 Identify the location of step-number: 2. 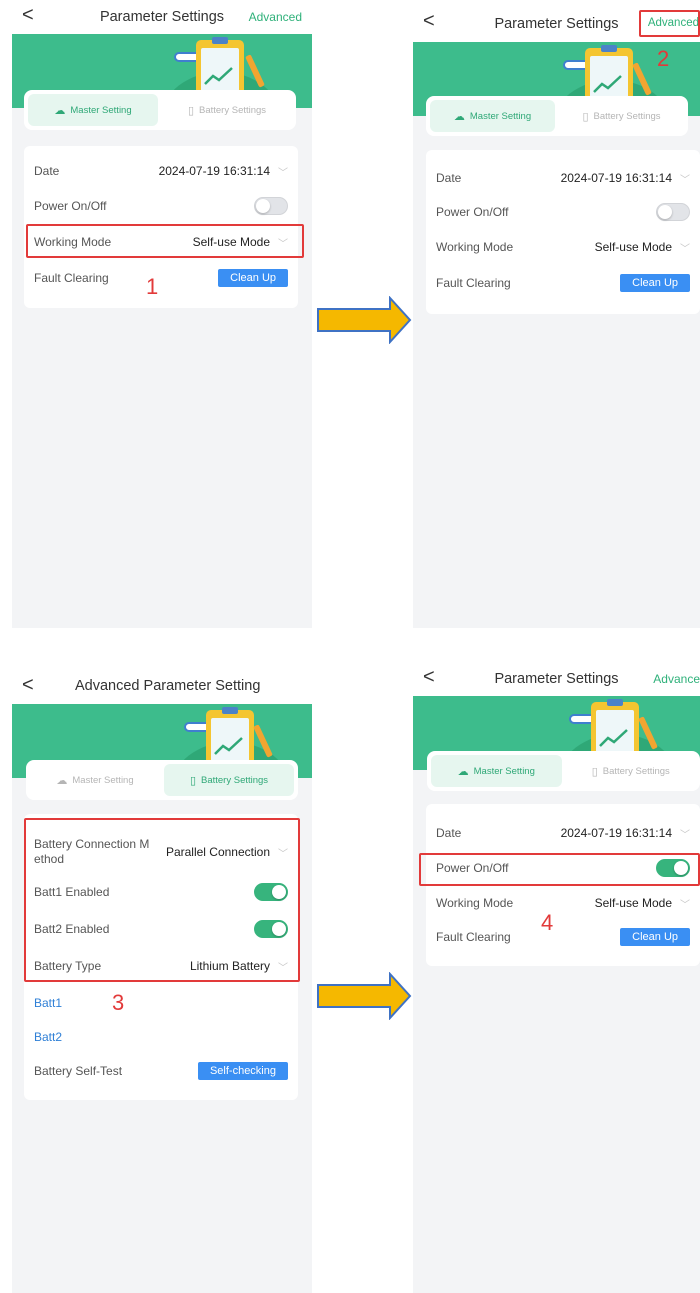
(663, 58).